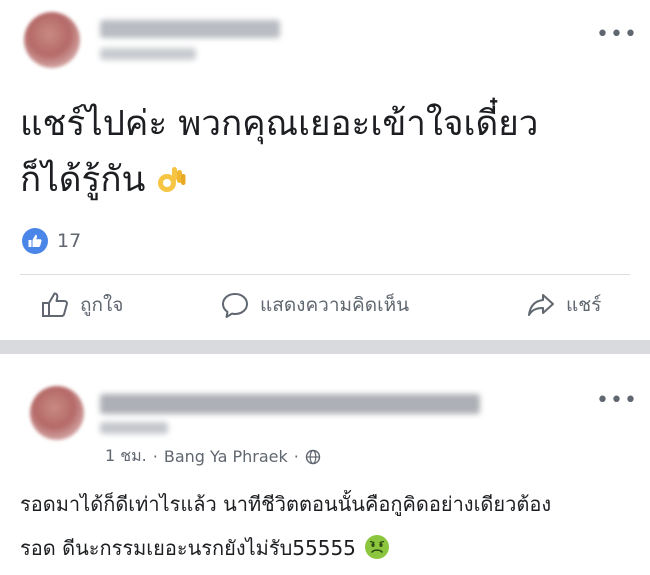  I want to click on like-button: ถูกใจ, so click(81, 305).